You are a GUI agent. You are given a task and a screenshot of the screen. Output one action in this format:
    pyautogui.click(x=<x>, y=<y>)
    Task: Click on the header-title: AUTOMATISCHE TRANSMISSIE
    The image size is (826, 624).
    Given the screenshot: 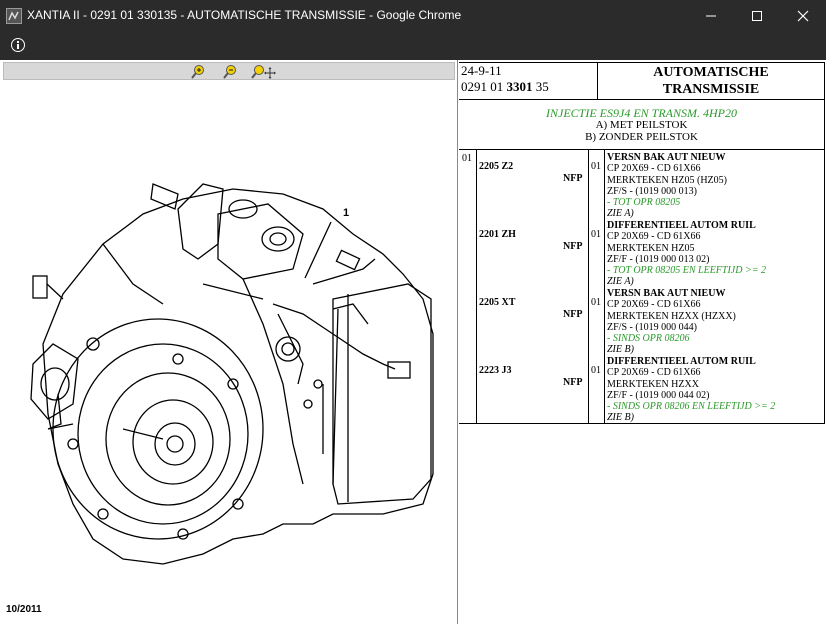 What is the action you would take?
    pyautogui.click(x=711, y=81)
    